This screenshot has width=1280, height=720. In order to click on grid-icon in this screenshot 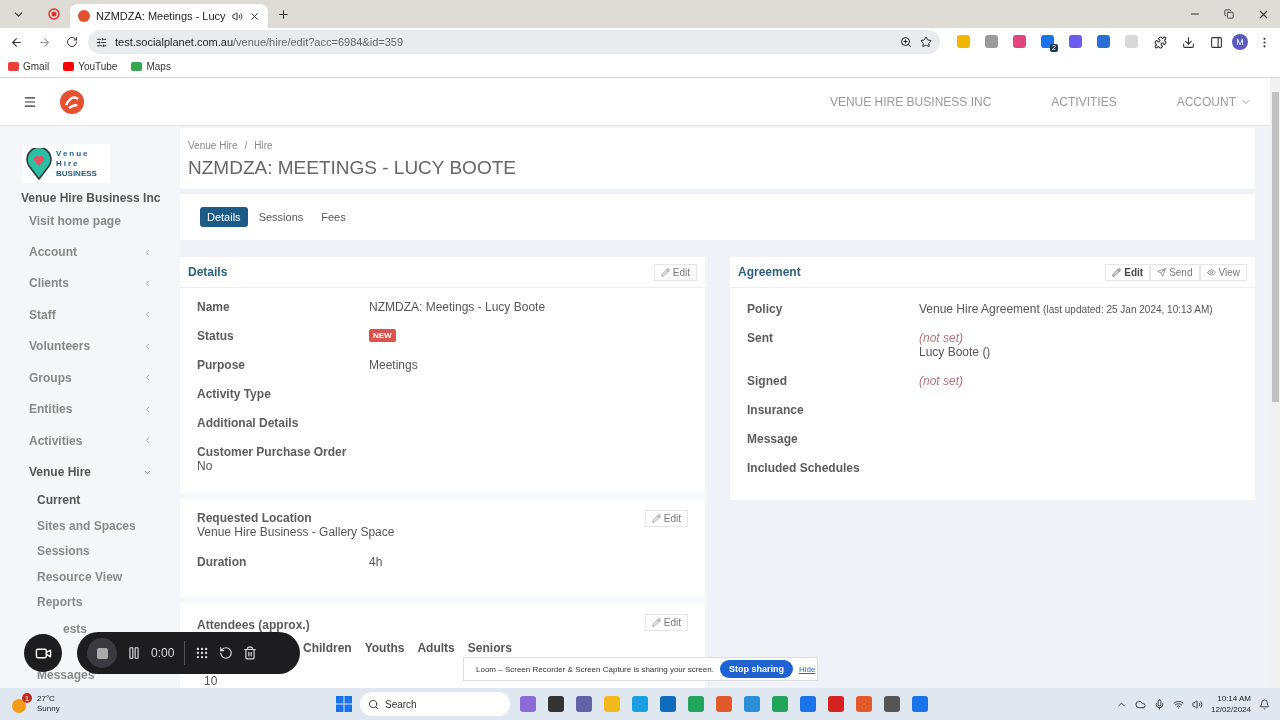, I will do `click(202, 653)`.